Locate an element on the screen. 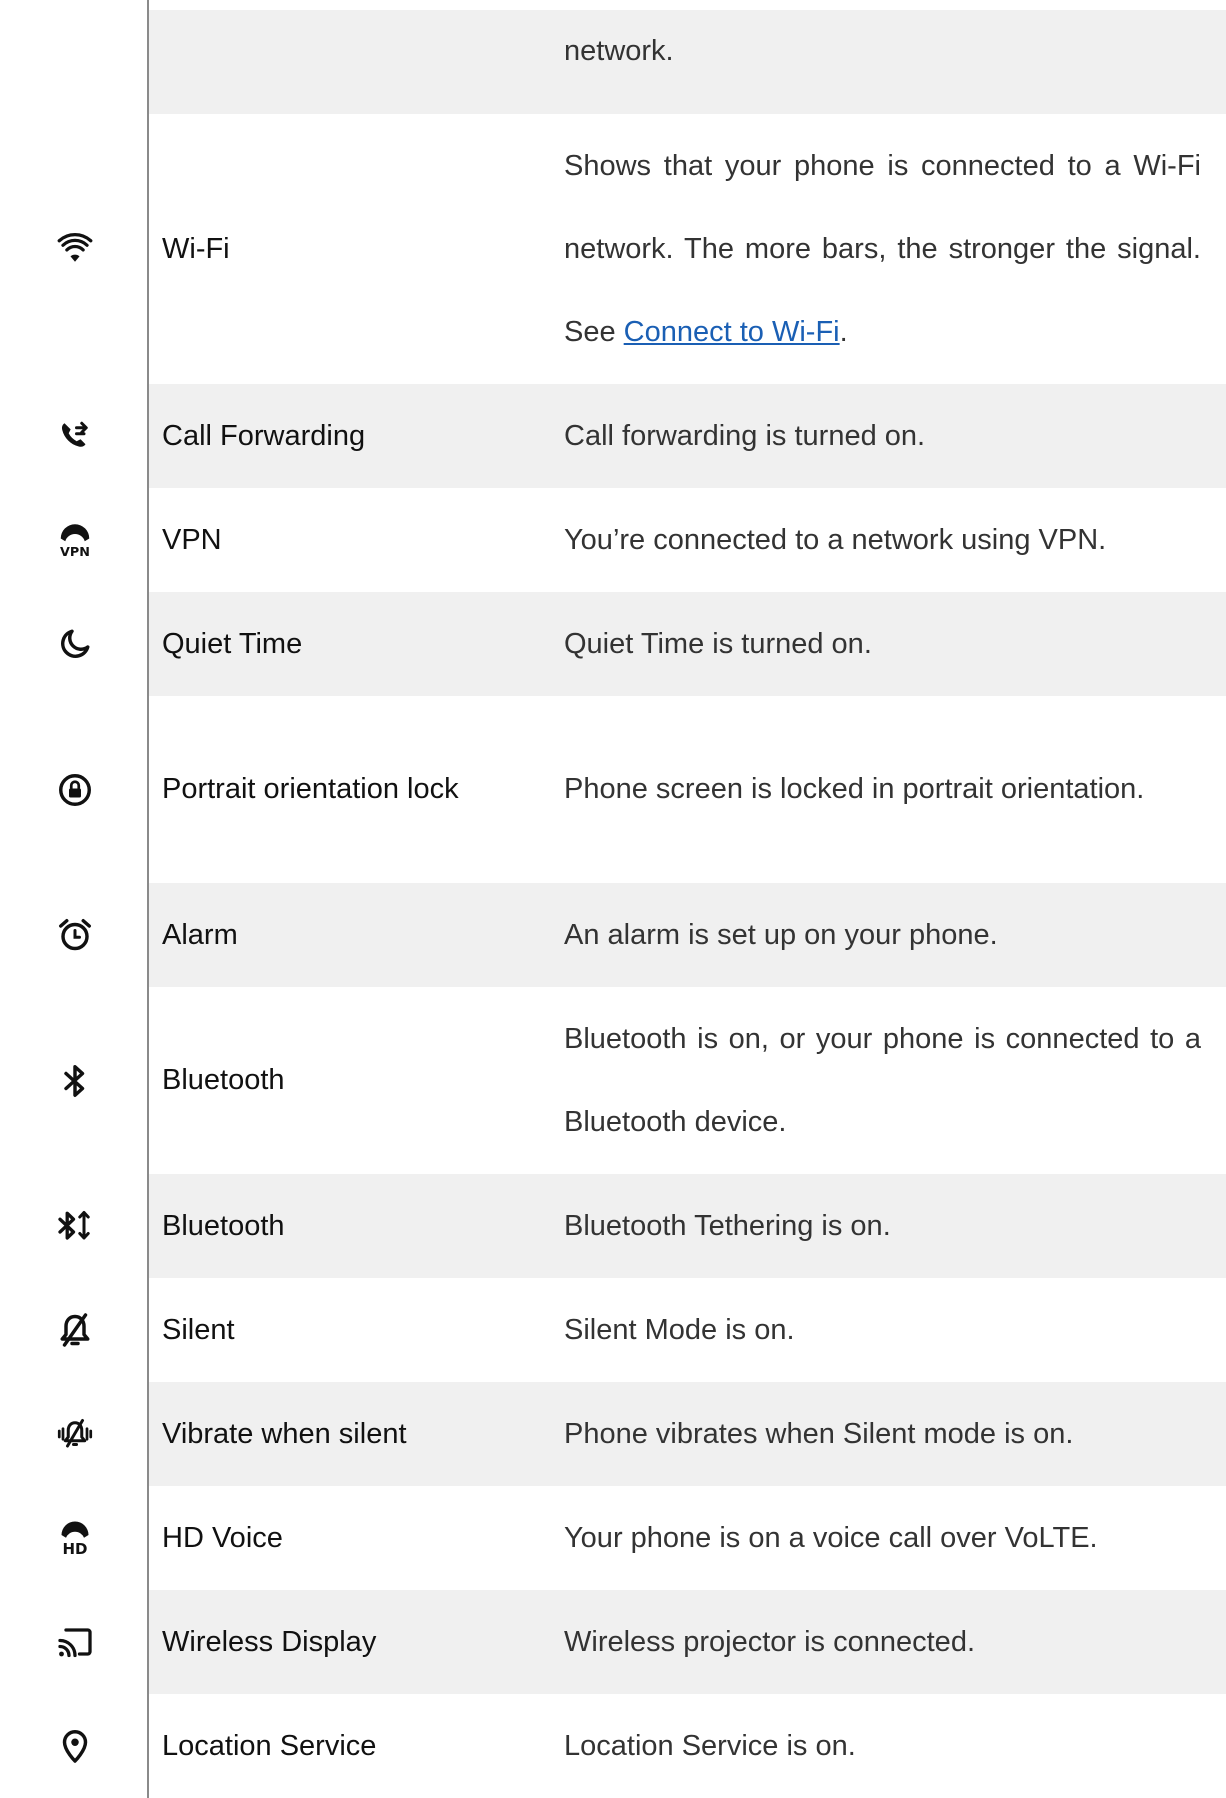  row-name: Call Forwarding is located at coordinates (264, 435).